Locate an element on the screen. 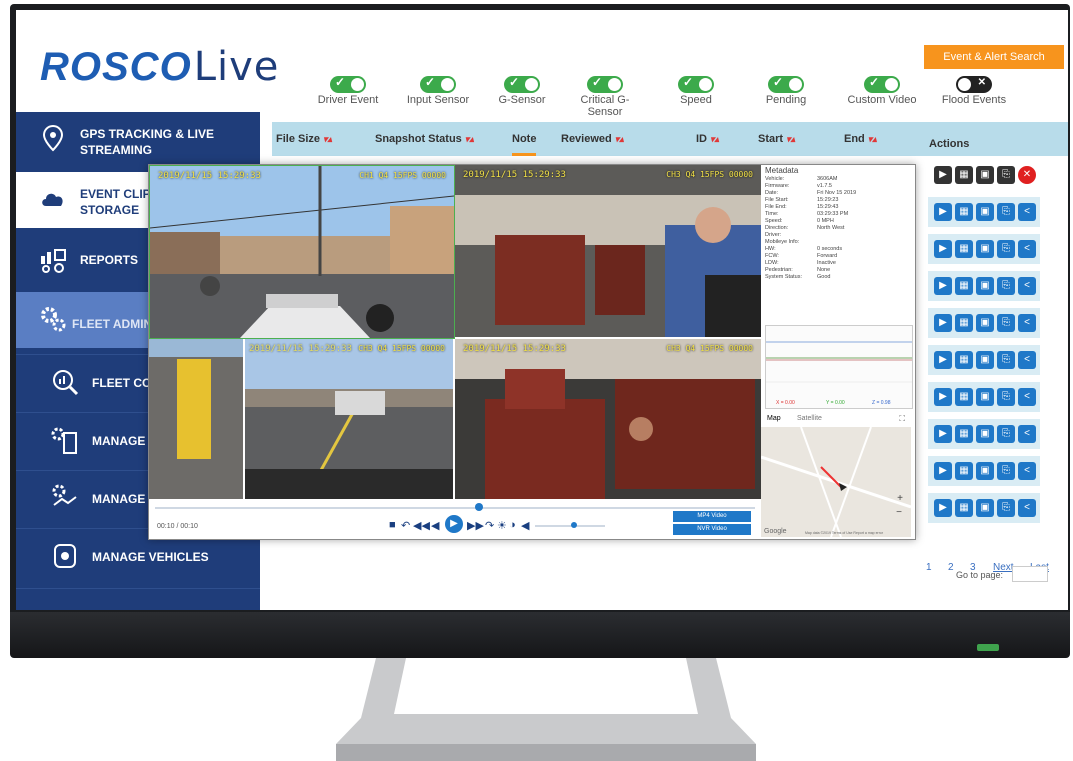 This screenshot has height=761, width=1073. col-snapshot-status: Snapshot Status ▾▴ is located at coordinates (424, 139).